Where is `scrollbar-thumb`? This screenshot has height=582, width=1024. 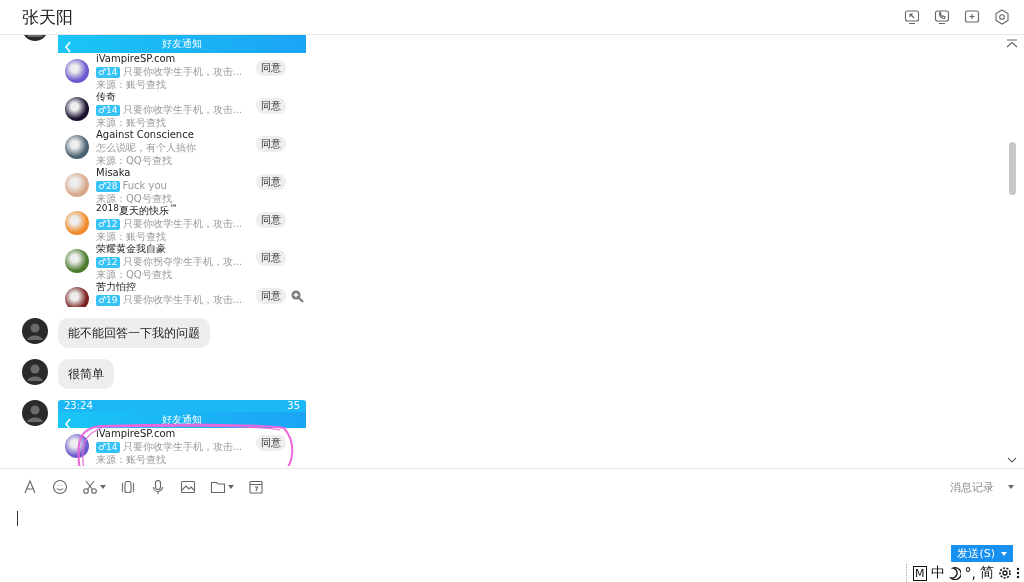 scrollbar-thumb is located at coordinates (1012, 168).